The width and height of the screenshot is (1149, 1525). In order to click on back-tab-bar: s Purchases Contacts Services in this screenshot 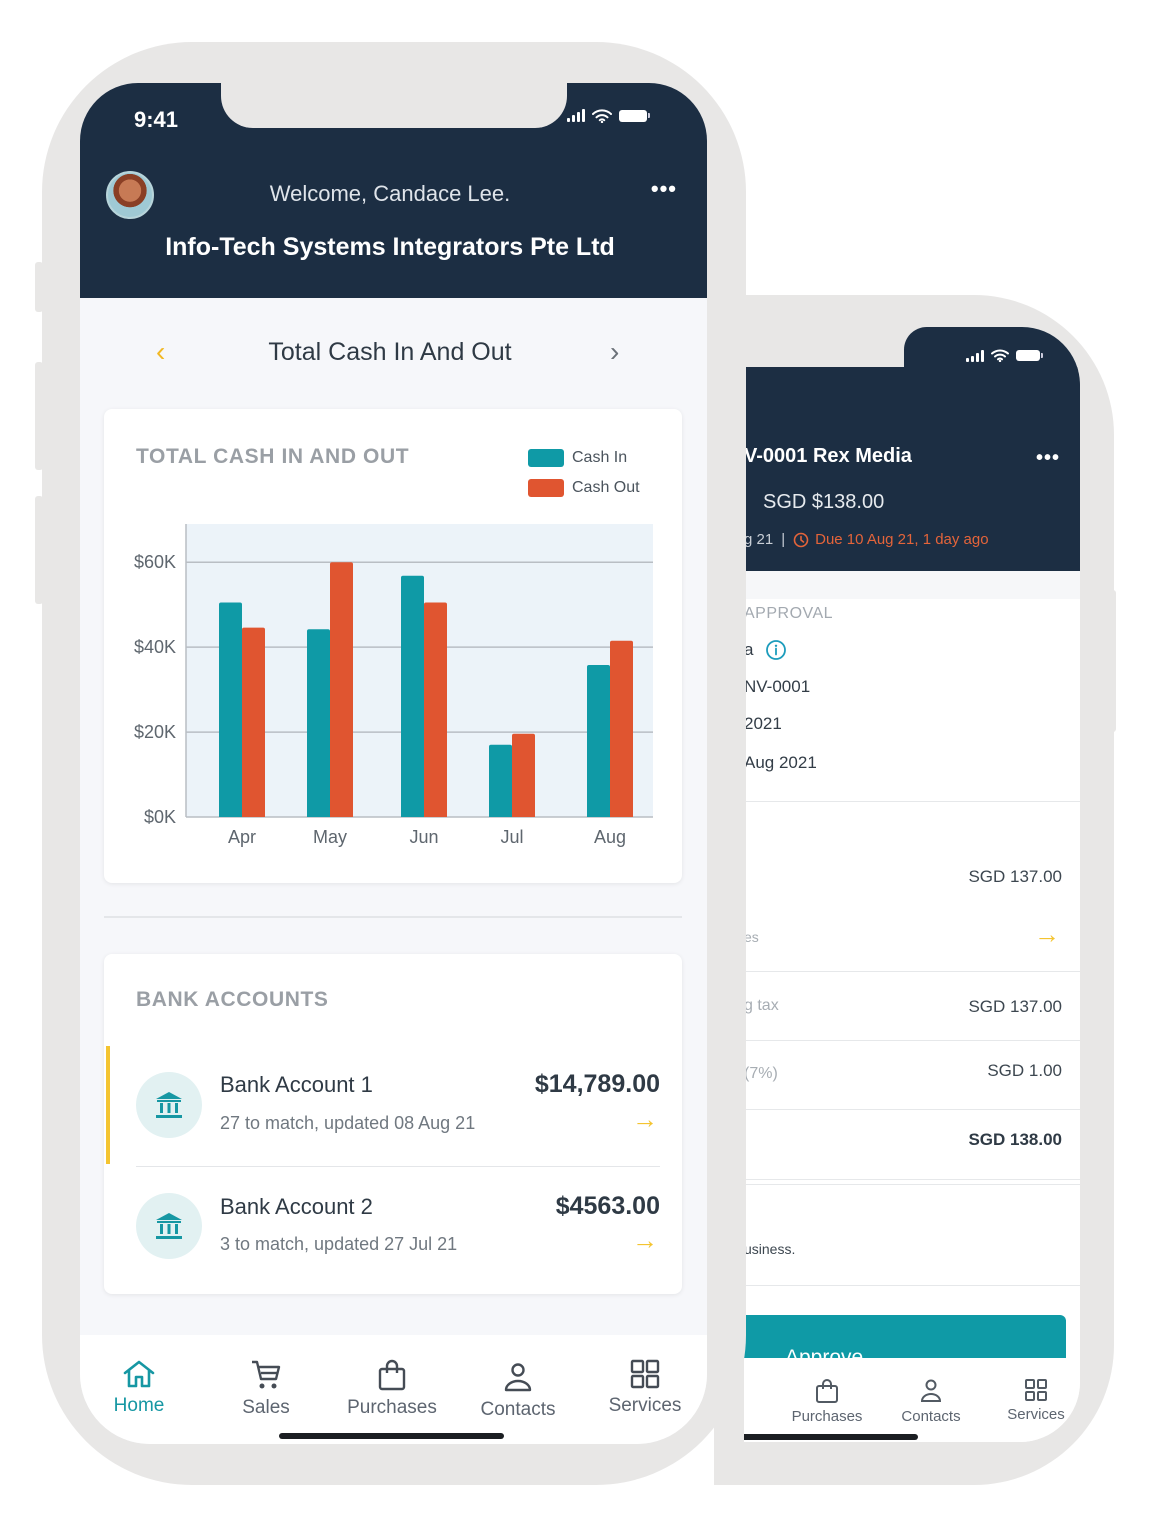, I will do `click(912, 1400)`.